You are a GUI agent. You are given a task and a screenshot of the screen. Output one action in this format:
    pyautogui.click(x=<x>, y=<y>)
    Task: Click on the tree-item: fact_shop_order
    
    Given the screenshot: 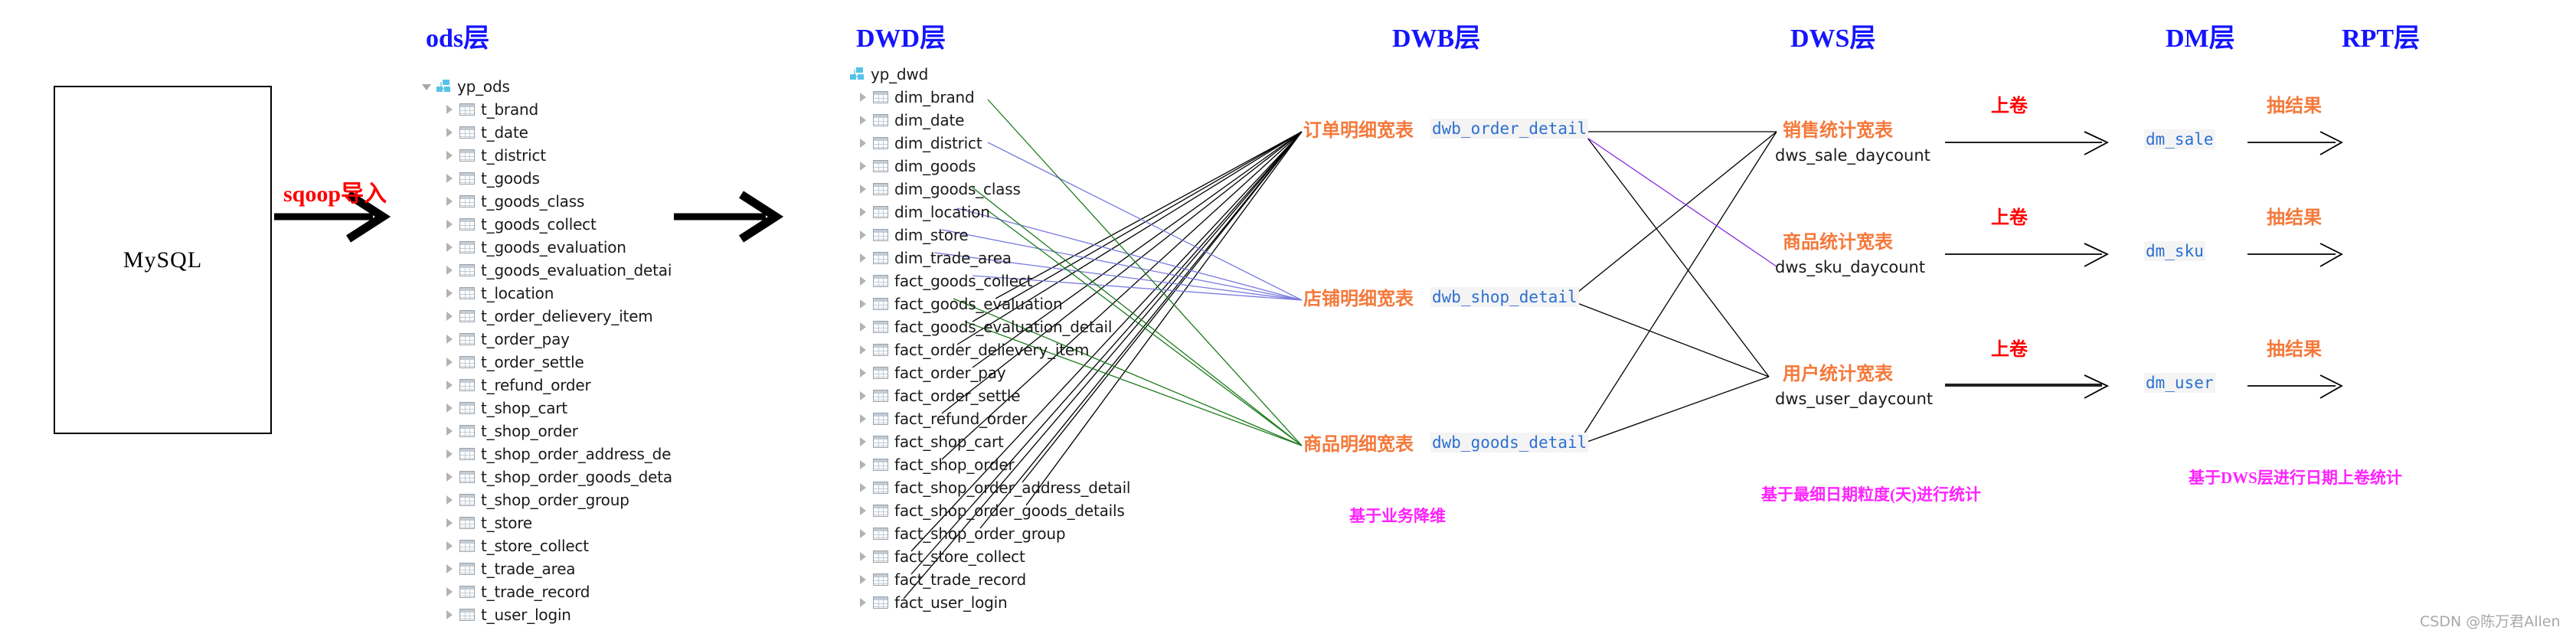 What is the action you would take?
    pyautogui.click(x=981, y=464)
    